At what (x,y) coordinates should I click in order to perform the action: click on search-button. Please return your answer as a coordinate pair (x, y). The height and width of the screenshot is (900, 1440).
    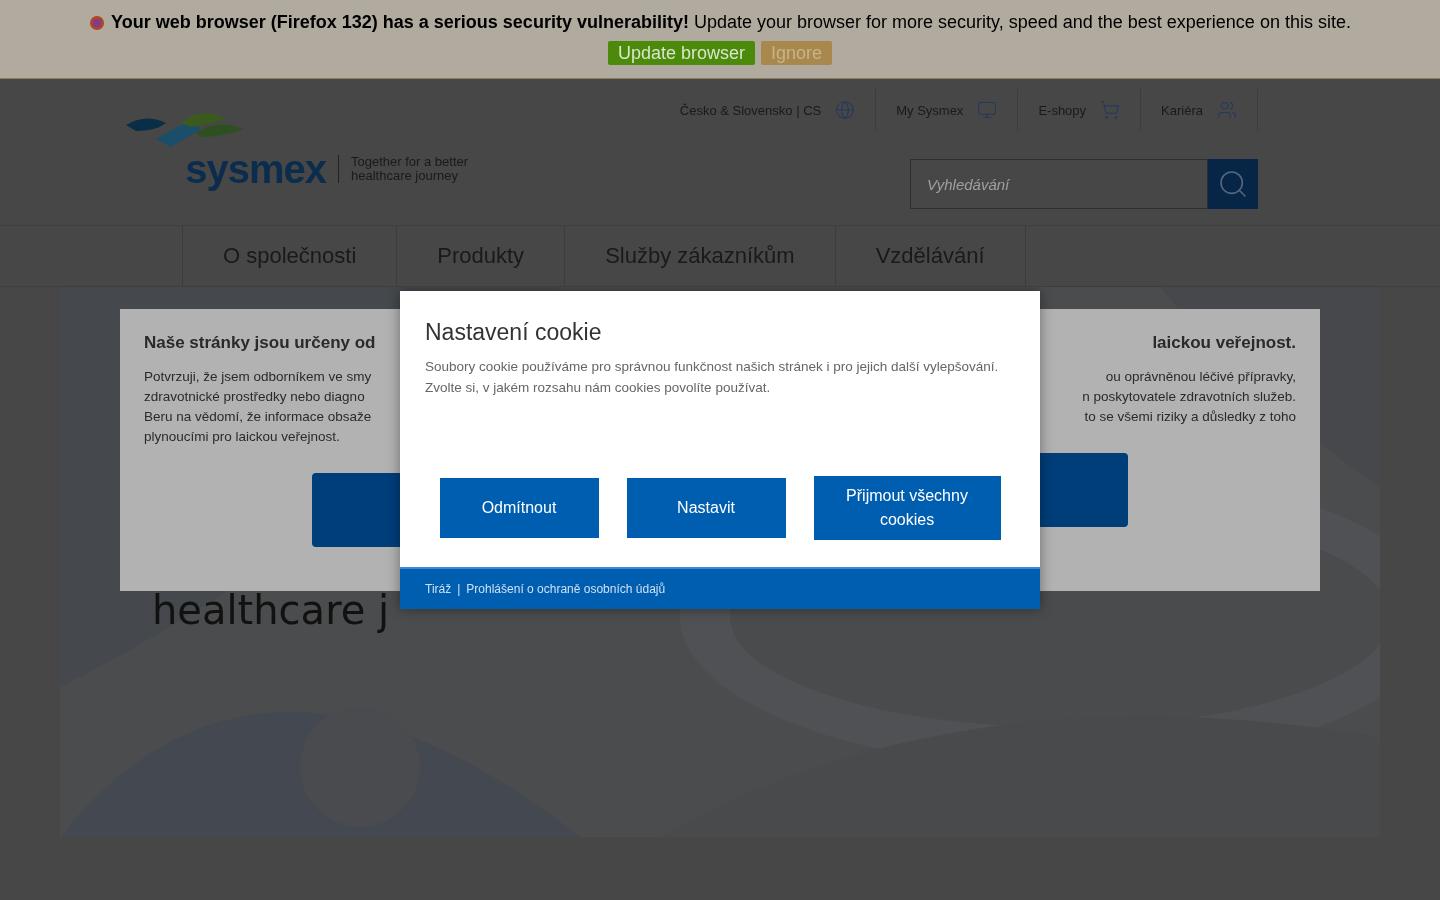
    Looking at the image, I should click on (1233, 184).